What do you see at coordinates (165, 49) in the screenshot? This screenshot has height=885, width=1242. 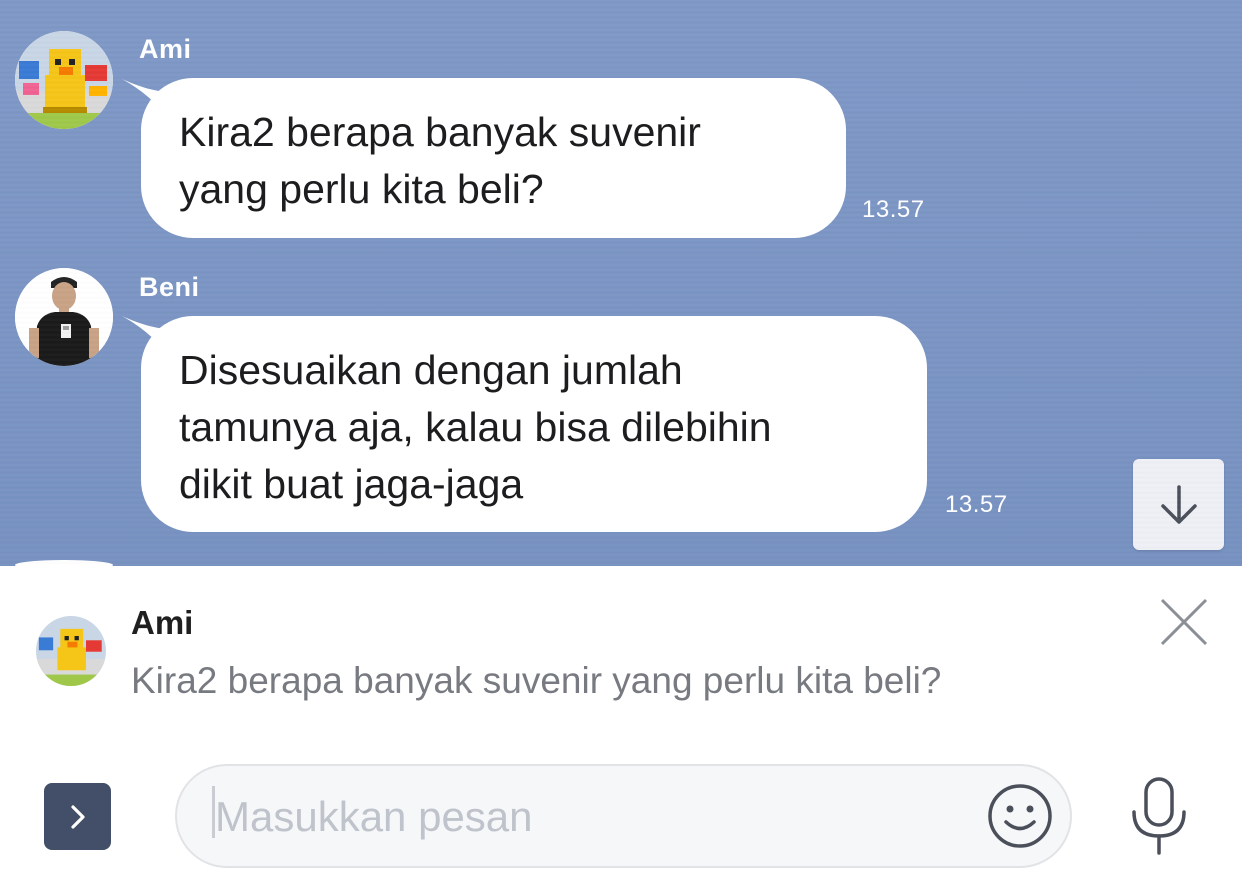 I see `sender-name-ami: Ami` at bounding box center [165, 49].